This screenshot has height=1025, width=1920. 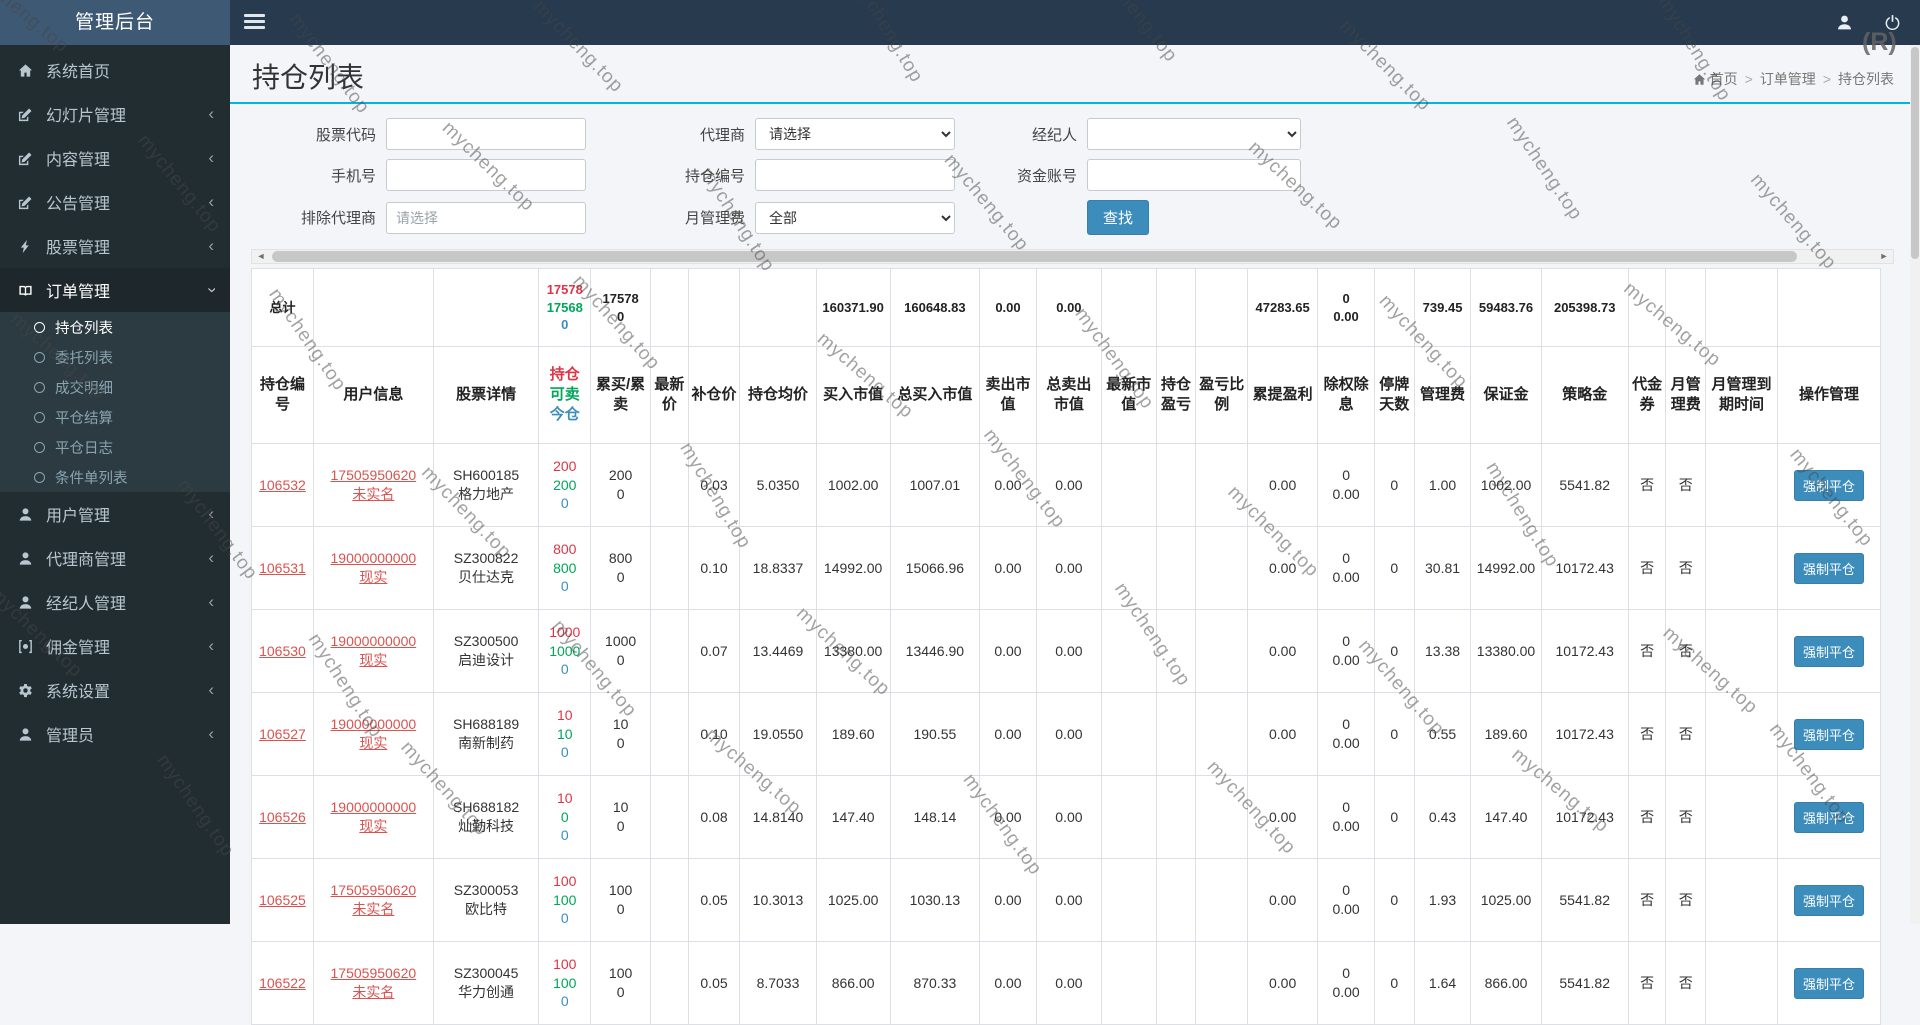 I want to click on sidebar-item-orders: 订单管理 ‹, so click(x=115, y=290).